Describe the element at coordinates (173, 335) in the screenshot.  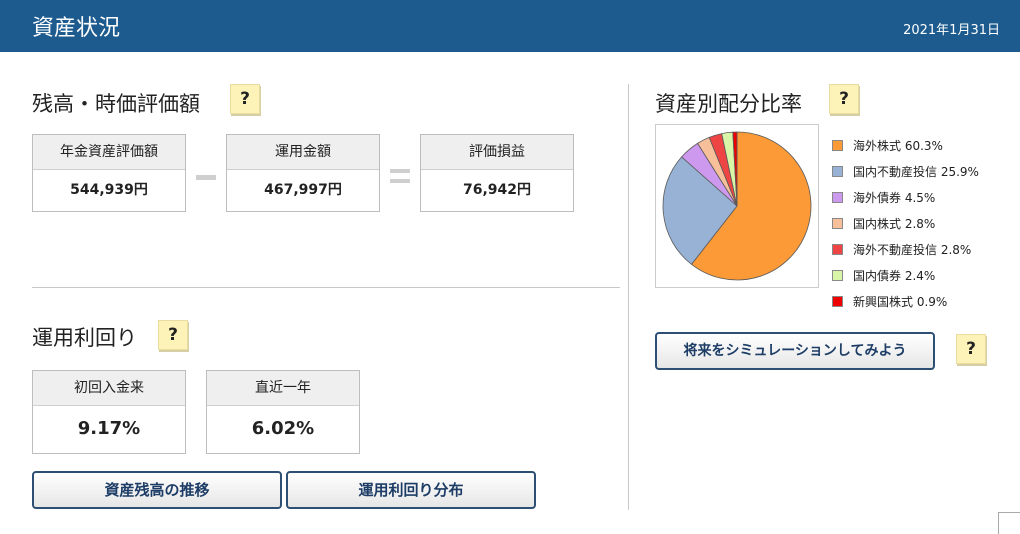
I see `yield-help-button: ?` at that location.